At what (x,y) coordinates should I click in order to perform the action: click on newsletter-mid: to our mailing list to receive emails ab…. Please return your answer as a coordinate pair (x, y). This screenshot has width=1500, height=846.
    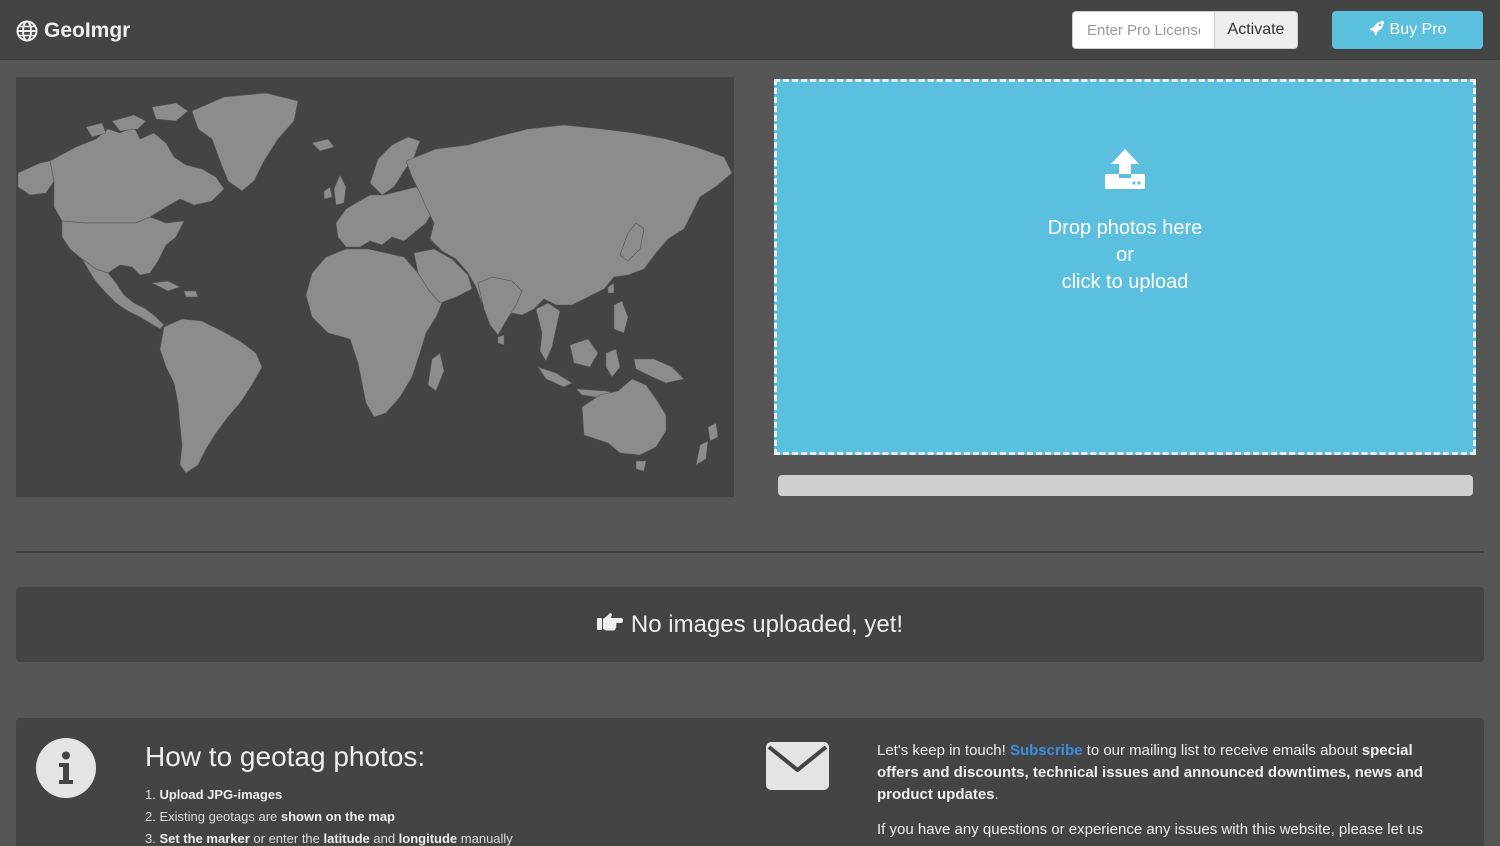
    Looking at the image, I should click on (1222, 750).